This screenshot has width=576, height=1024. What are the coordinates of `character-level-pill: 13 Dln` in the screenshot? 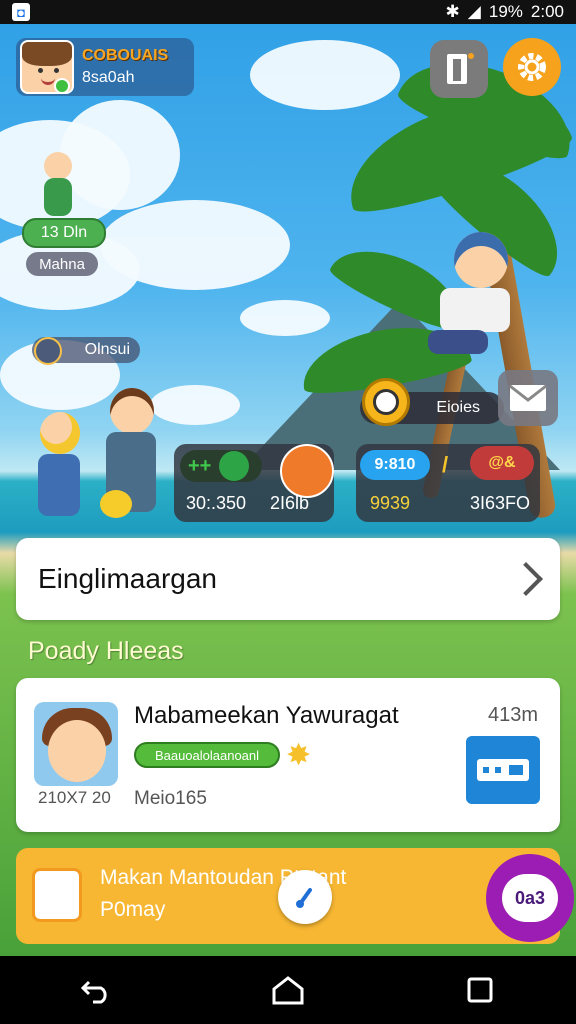 It's located at (64, 233).